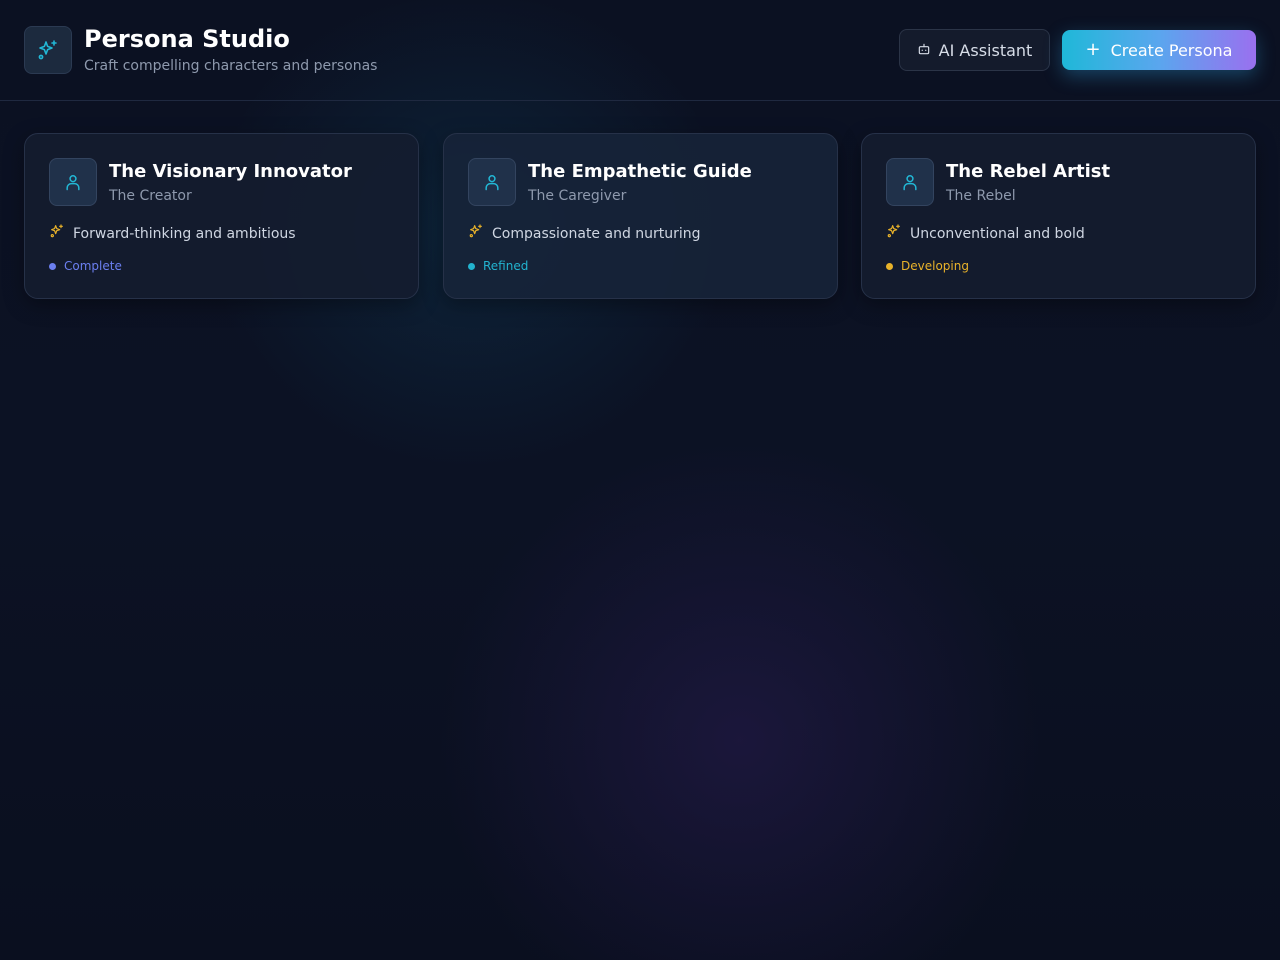 Image resolution: width=1280 pixels, height=960 pixels. What do you see at coordinates (230, 171) in the screenshot?
I see `persona-name: The Visionary Innovator` at bounding box center [230, 171].